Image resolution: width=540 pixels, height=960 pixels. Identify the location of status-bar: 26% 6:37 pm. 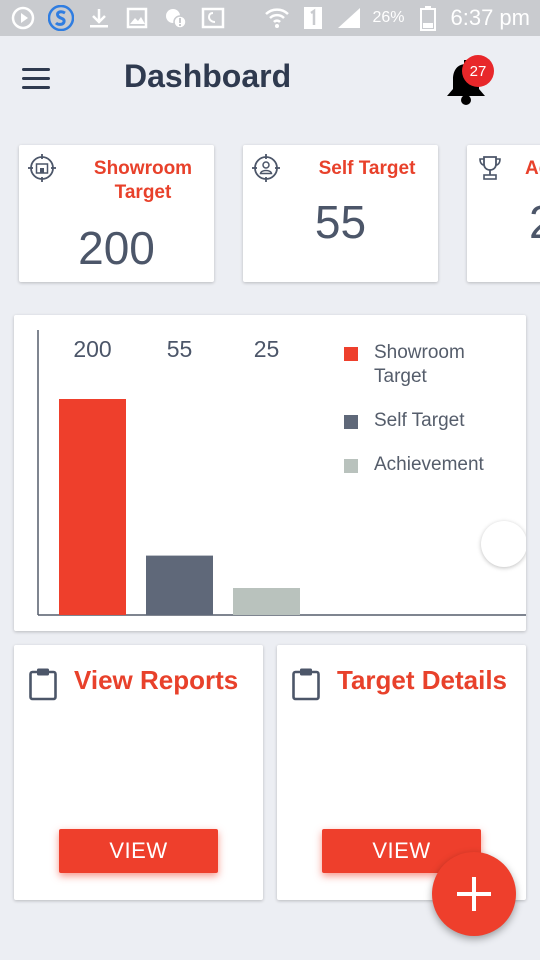
(270, 18).